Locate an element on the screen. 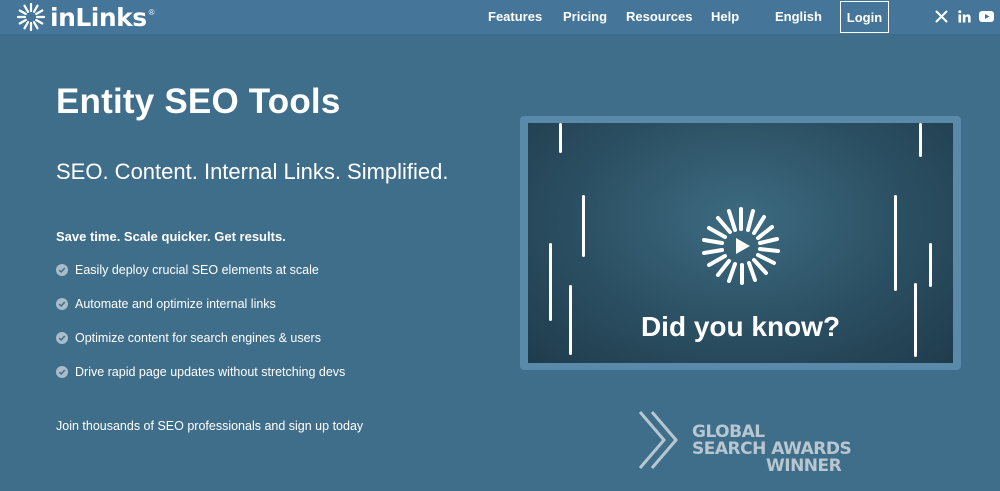 This screenshot has width=1000, height=491. login-button: Login is located at coordinates (864, 17).